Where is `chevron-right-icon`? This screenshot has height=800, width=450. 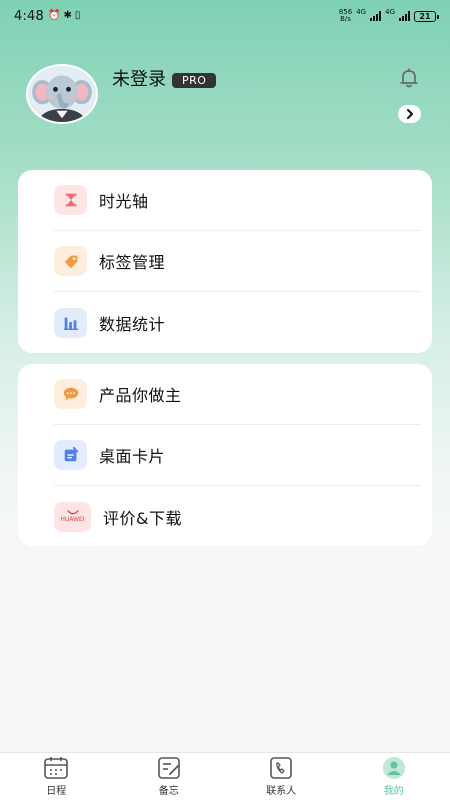 chevron-right-icon is located at coordinates (409, 114).